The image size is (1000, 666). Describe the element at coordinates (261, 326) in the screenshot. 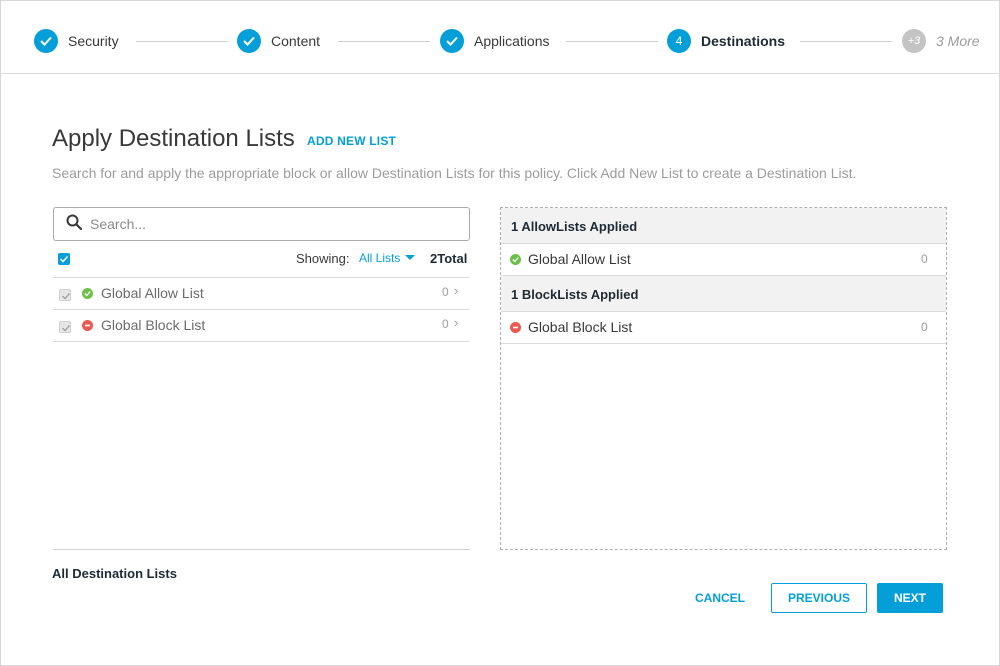

I see `list-item: Global Block List 0 ›` at that location.